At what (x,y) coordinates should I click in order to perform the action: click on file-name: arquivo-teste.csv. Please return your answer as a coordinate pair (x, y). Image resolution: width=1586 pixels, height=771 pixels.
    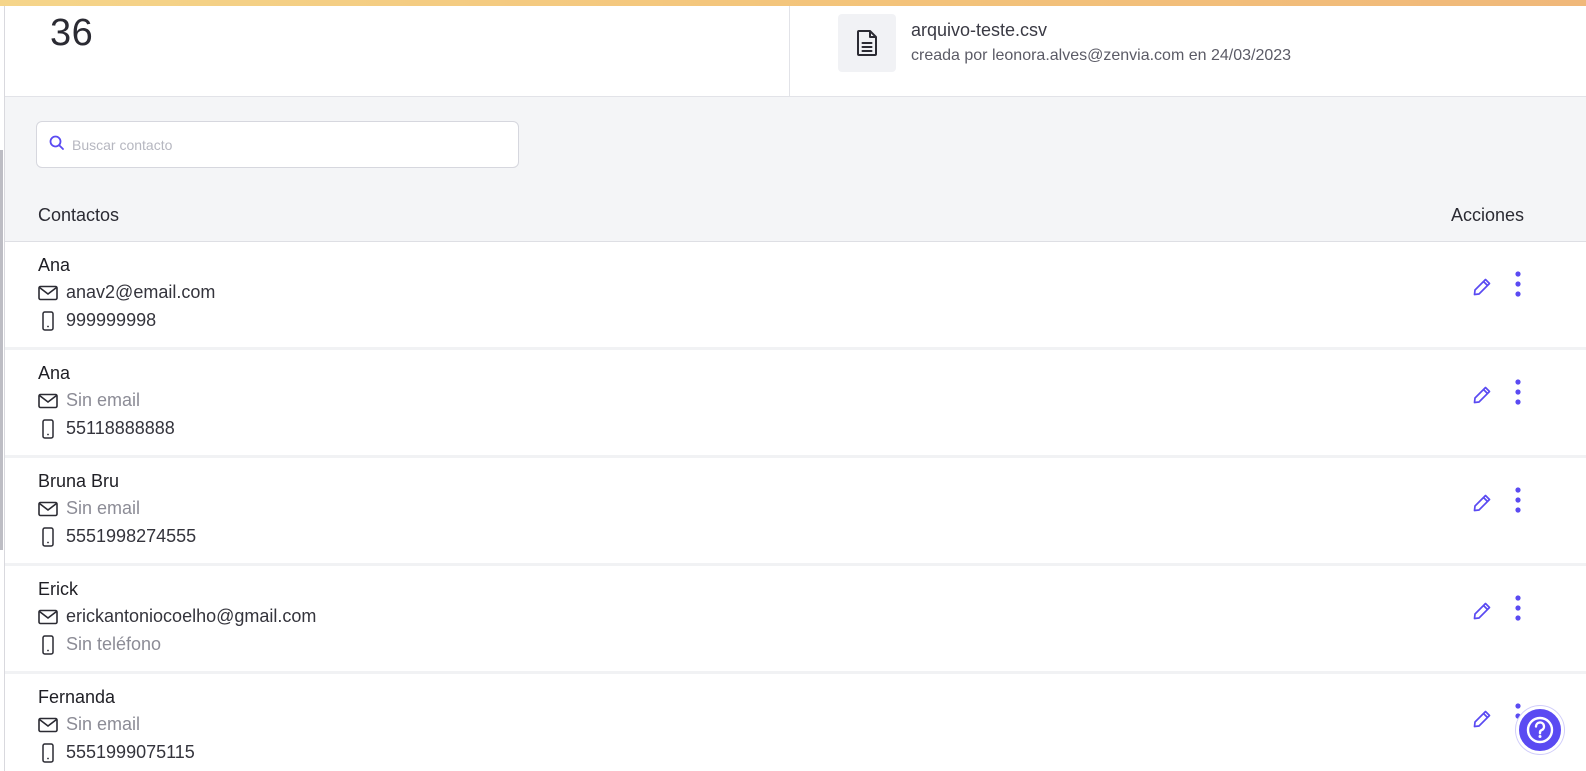
    Looking at the image, I should click on (979, 30).